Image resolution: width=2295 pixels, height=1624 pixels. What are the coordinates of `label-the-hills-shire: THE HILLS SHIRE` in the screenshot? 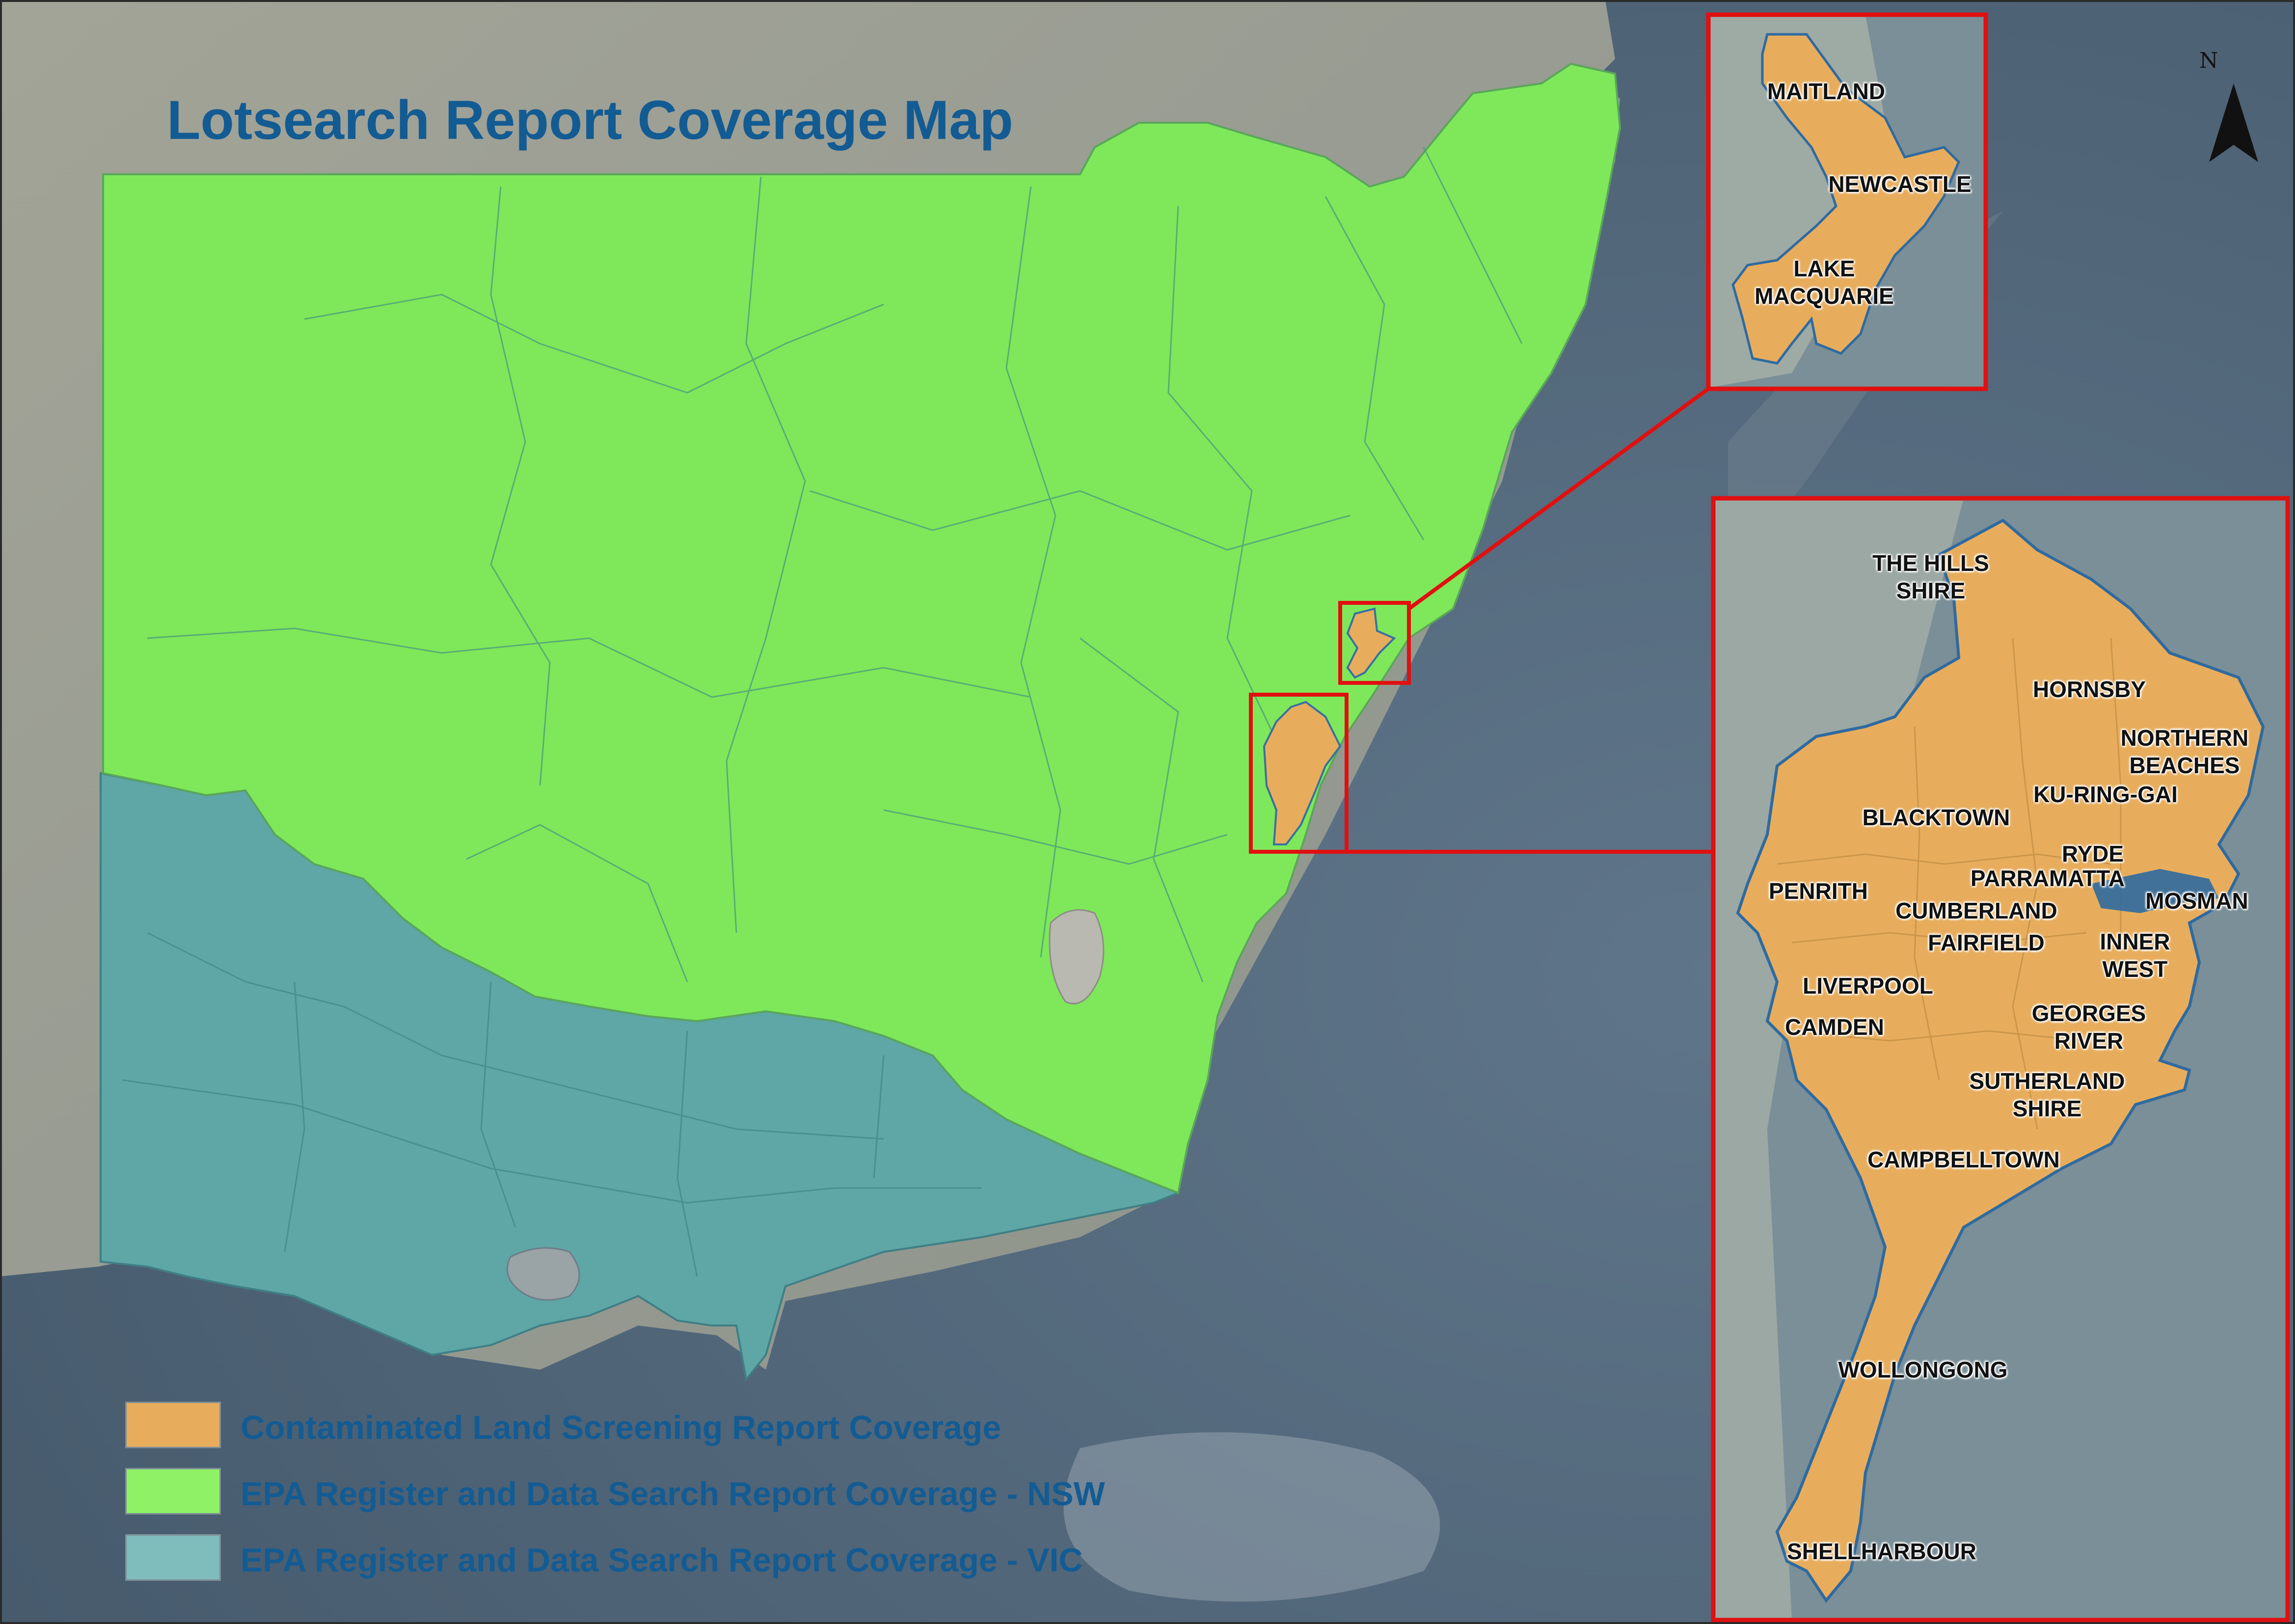 It's located at (1931, 576).